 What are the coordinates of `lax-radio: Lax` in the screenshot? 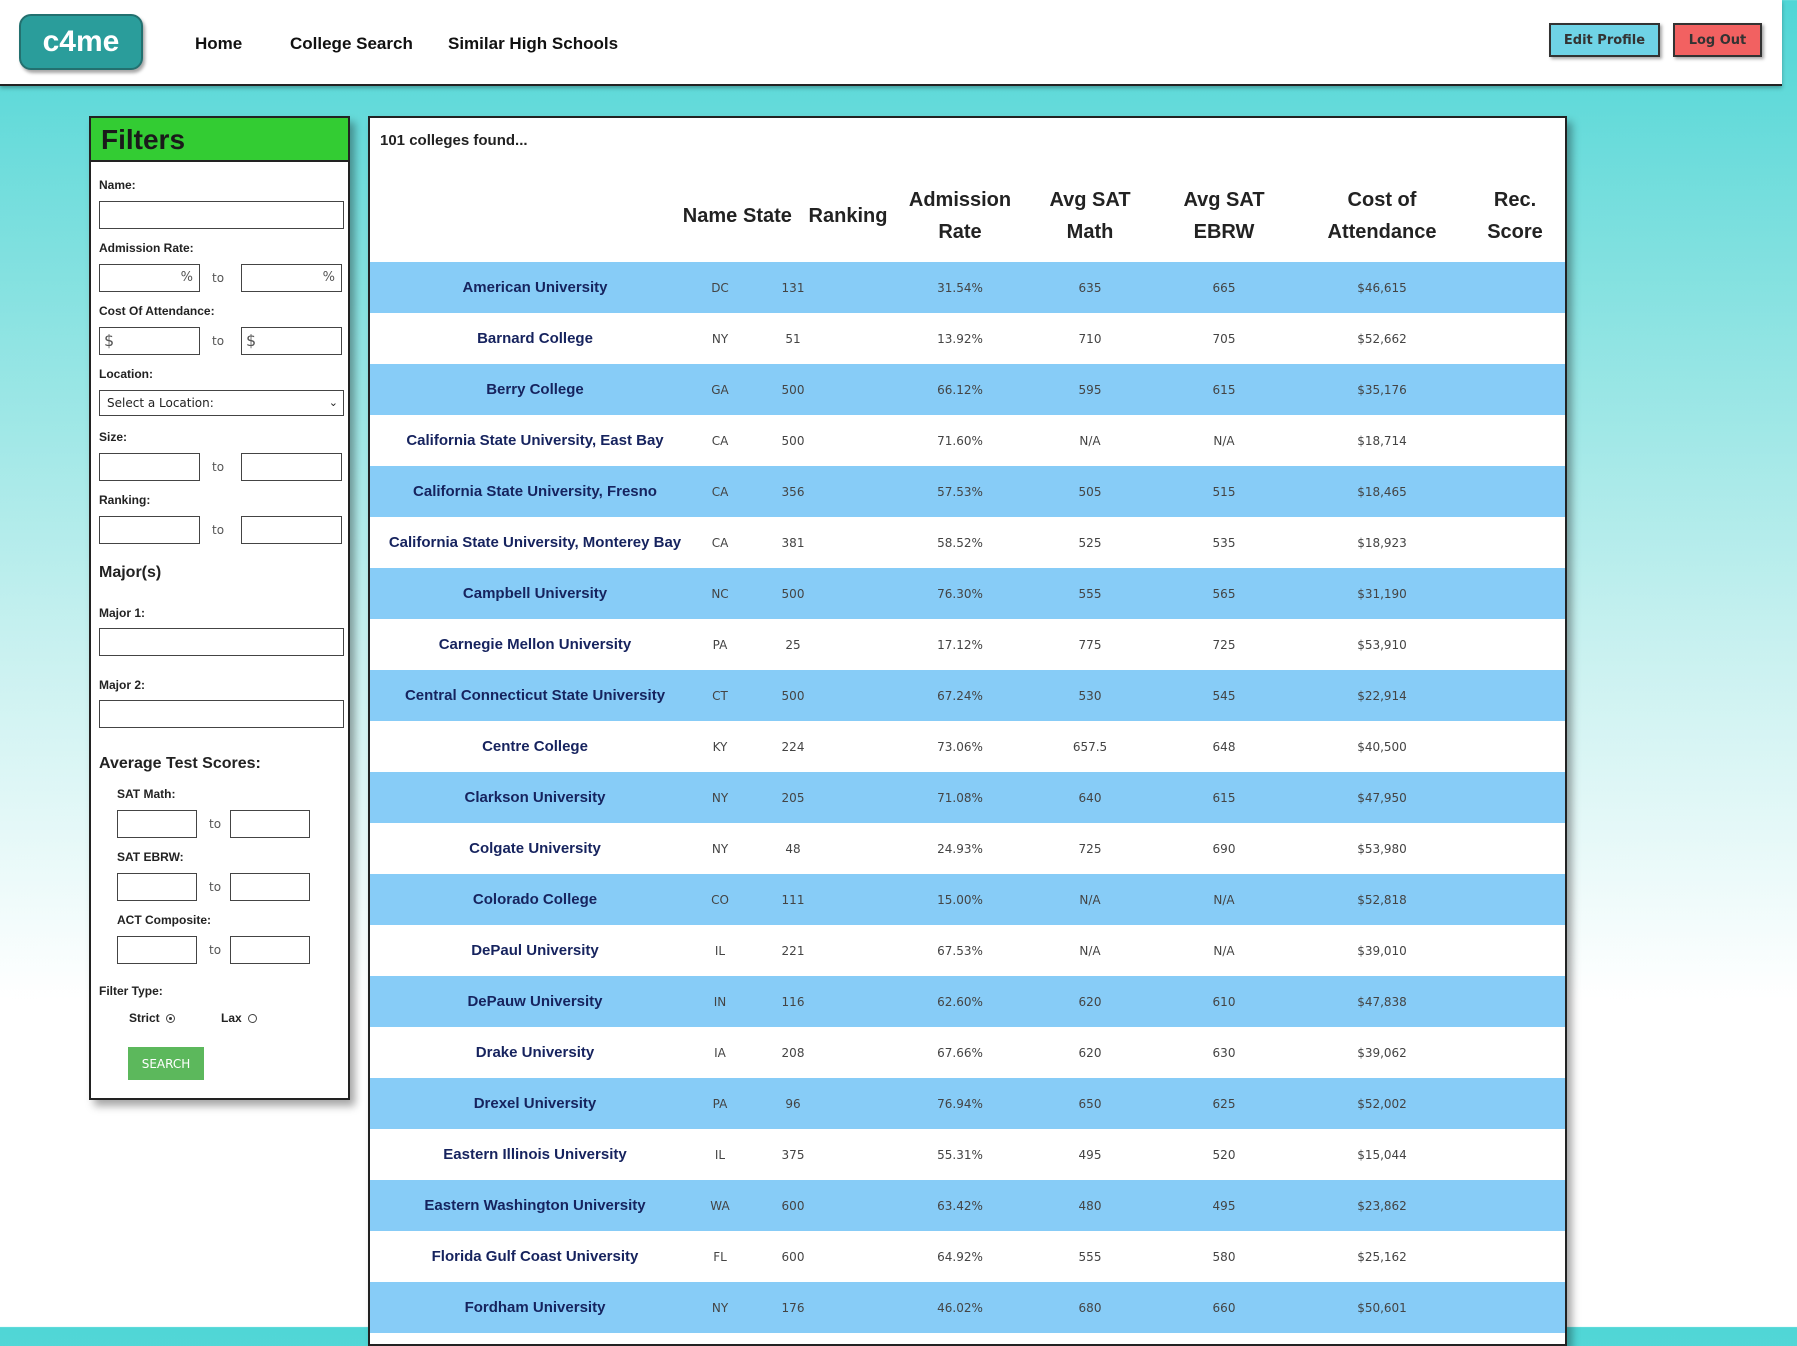 It's located at (239, 1018).